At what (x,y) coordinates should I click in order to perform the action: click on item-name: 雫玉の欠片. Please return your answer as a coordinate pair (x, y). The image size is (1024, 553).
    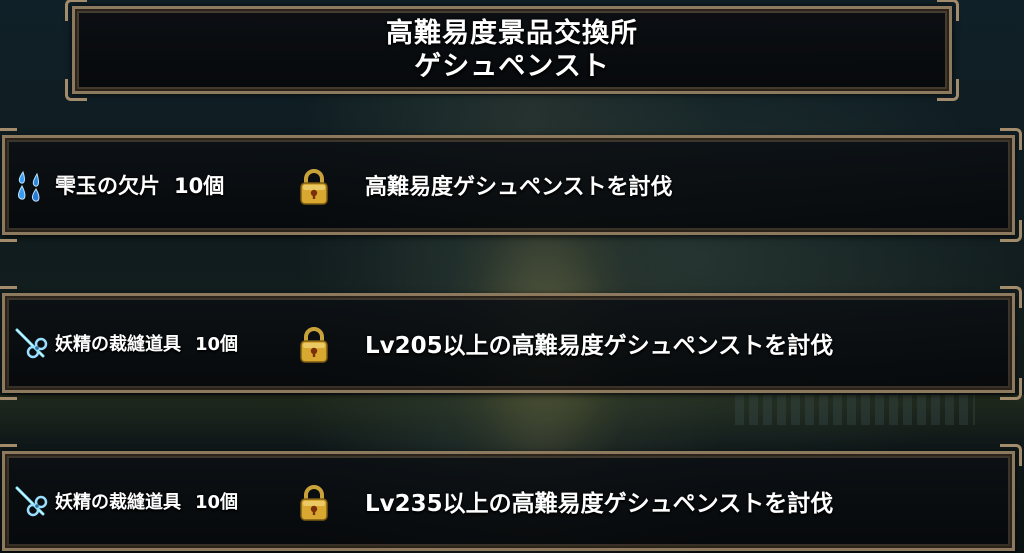
    Looking at the image, I should click on (107, 186).